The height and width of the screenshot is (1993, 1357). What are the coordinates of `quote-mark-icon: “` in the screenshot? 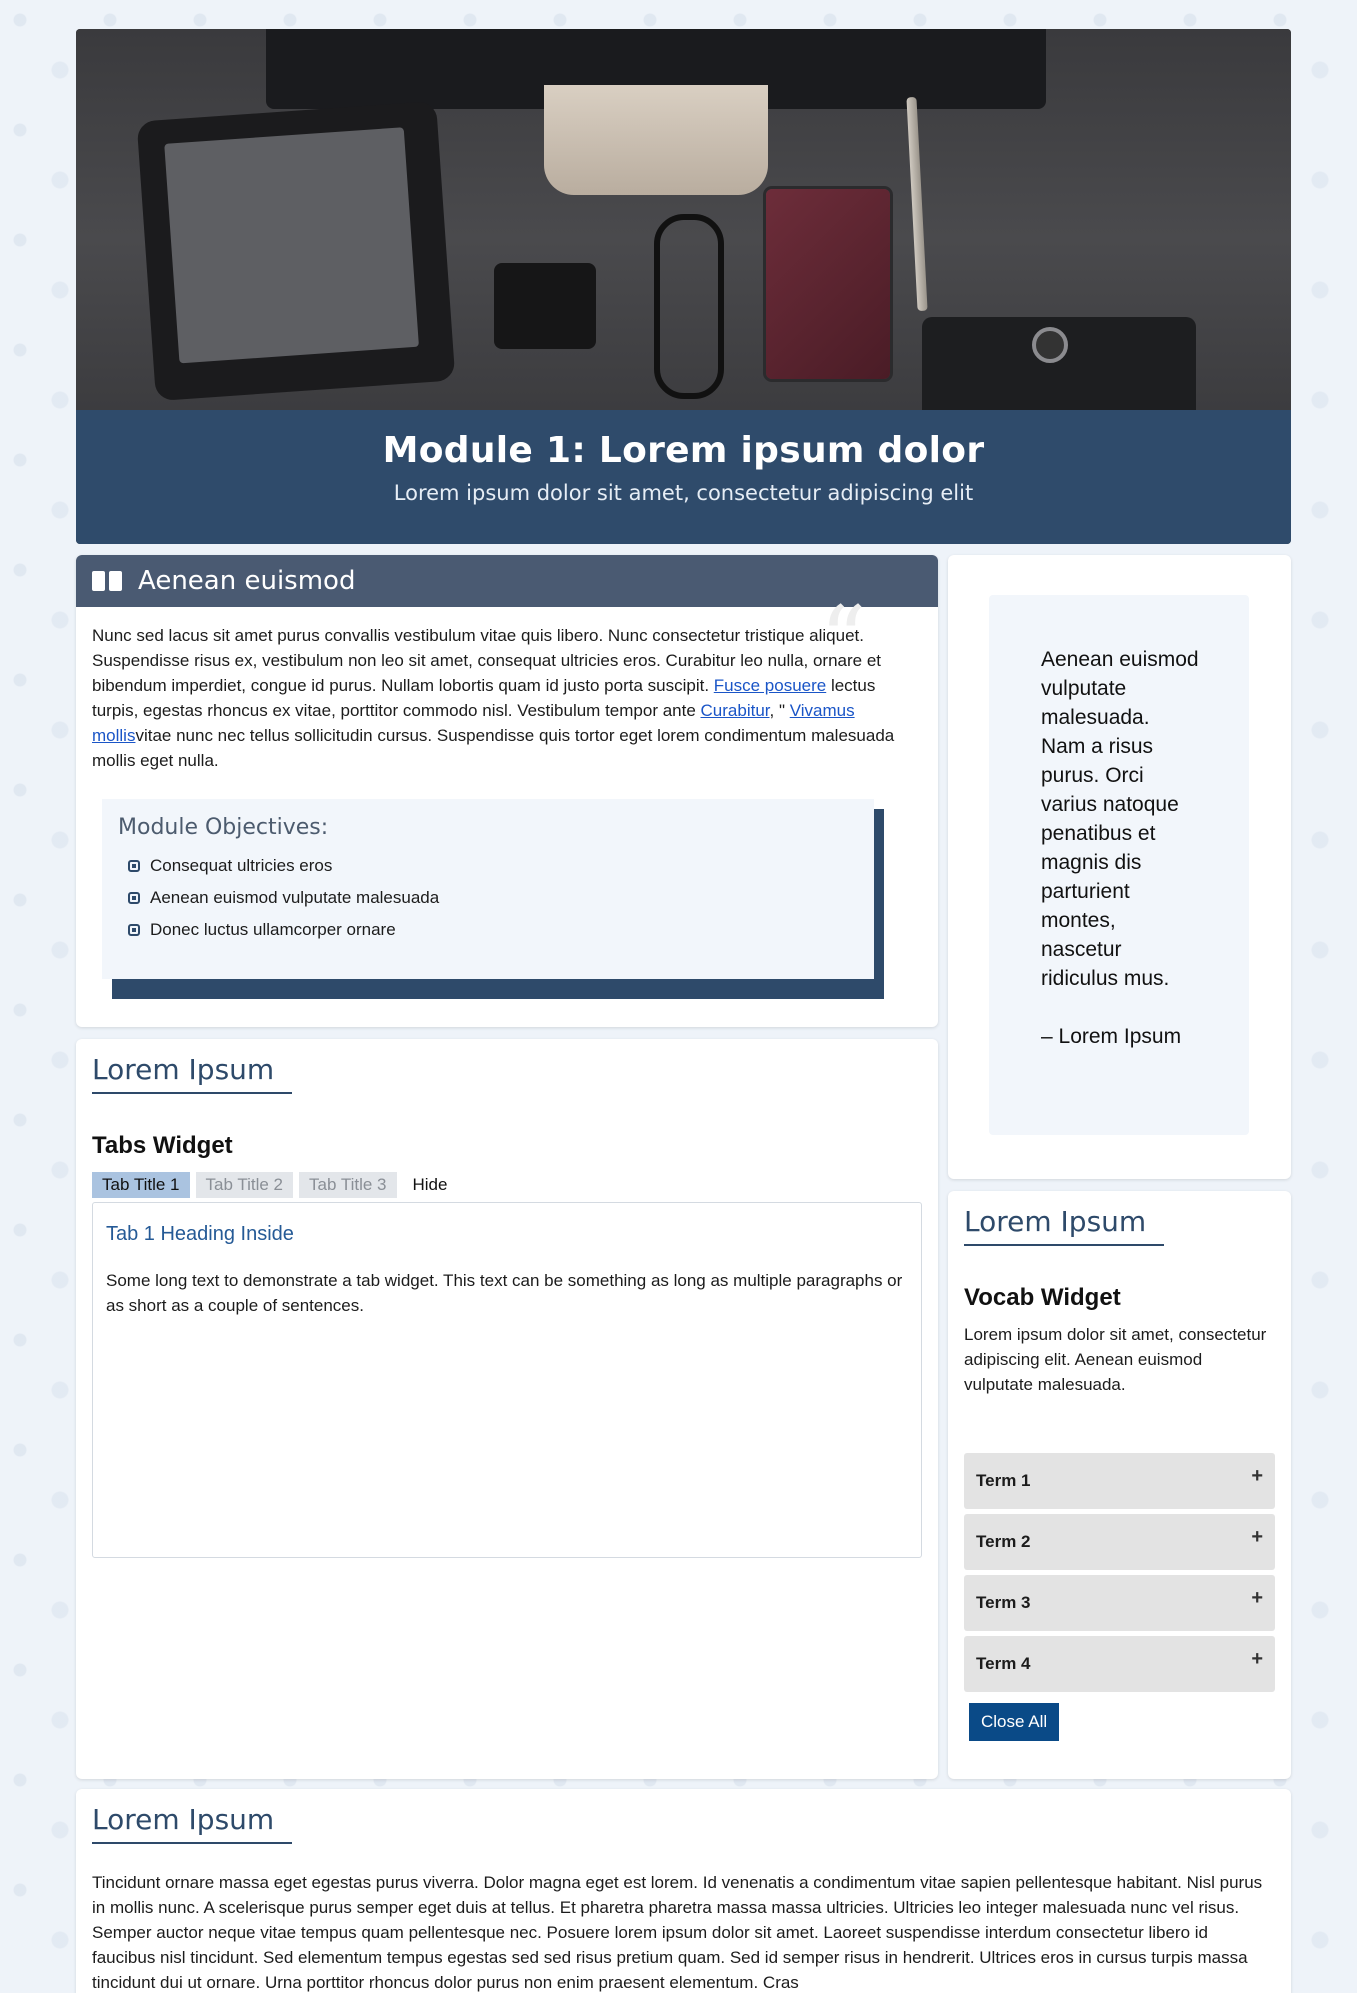 It's located at (842, 639).